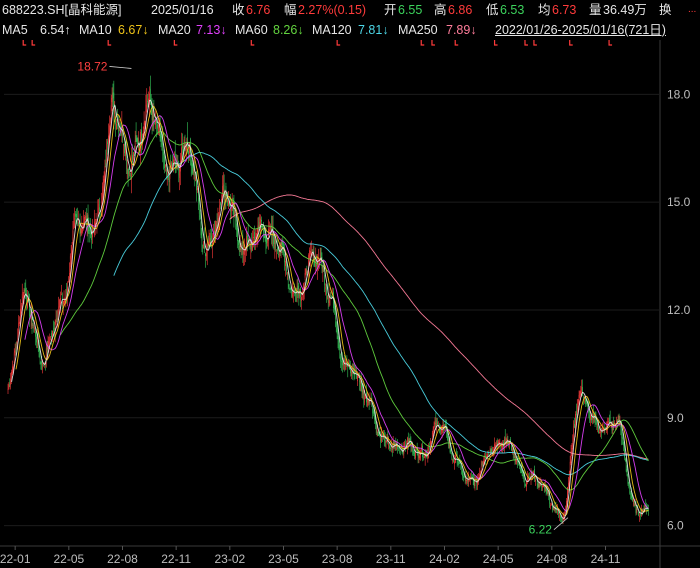 This screenshot has width=700, height=568. Describe the element at coordinates (679, 94) in the screenshot. I see `y-tick-label: 18.0` at that location.